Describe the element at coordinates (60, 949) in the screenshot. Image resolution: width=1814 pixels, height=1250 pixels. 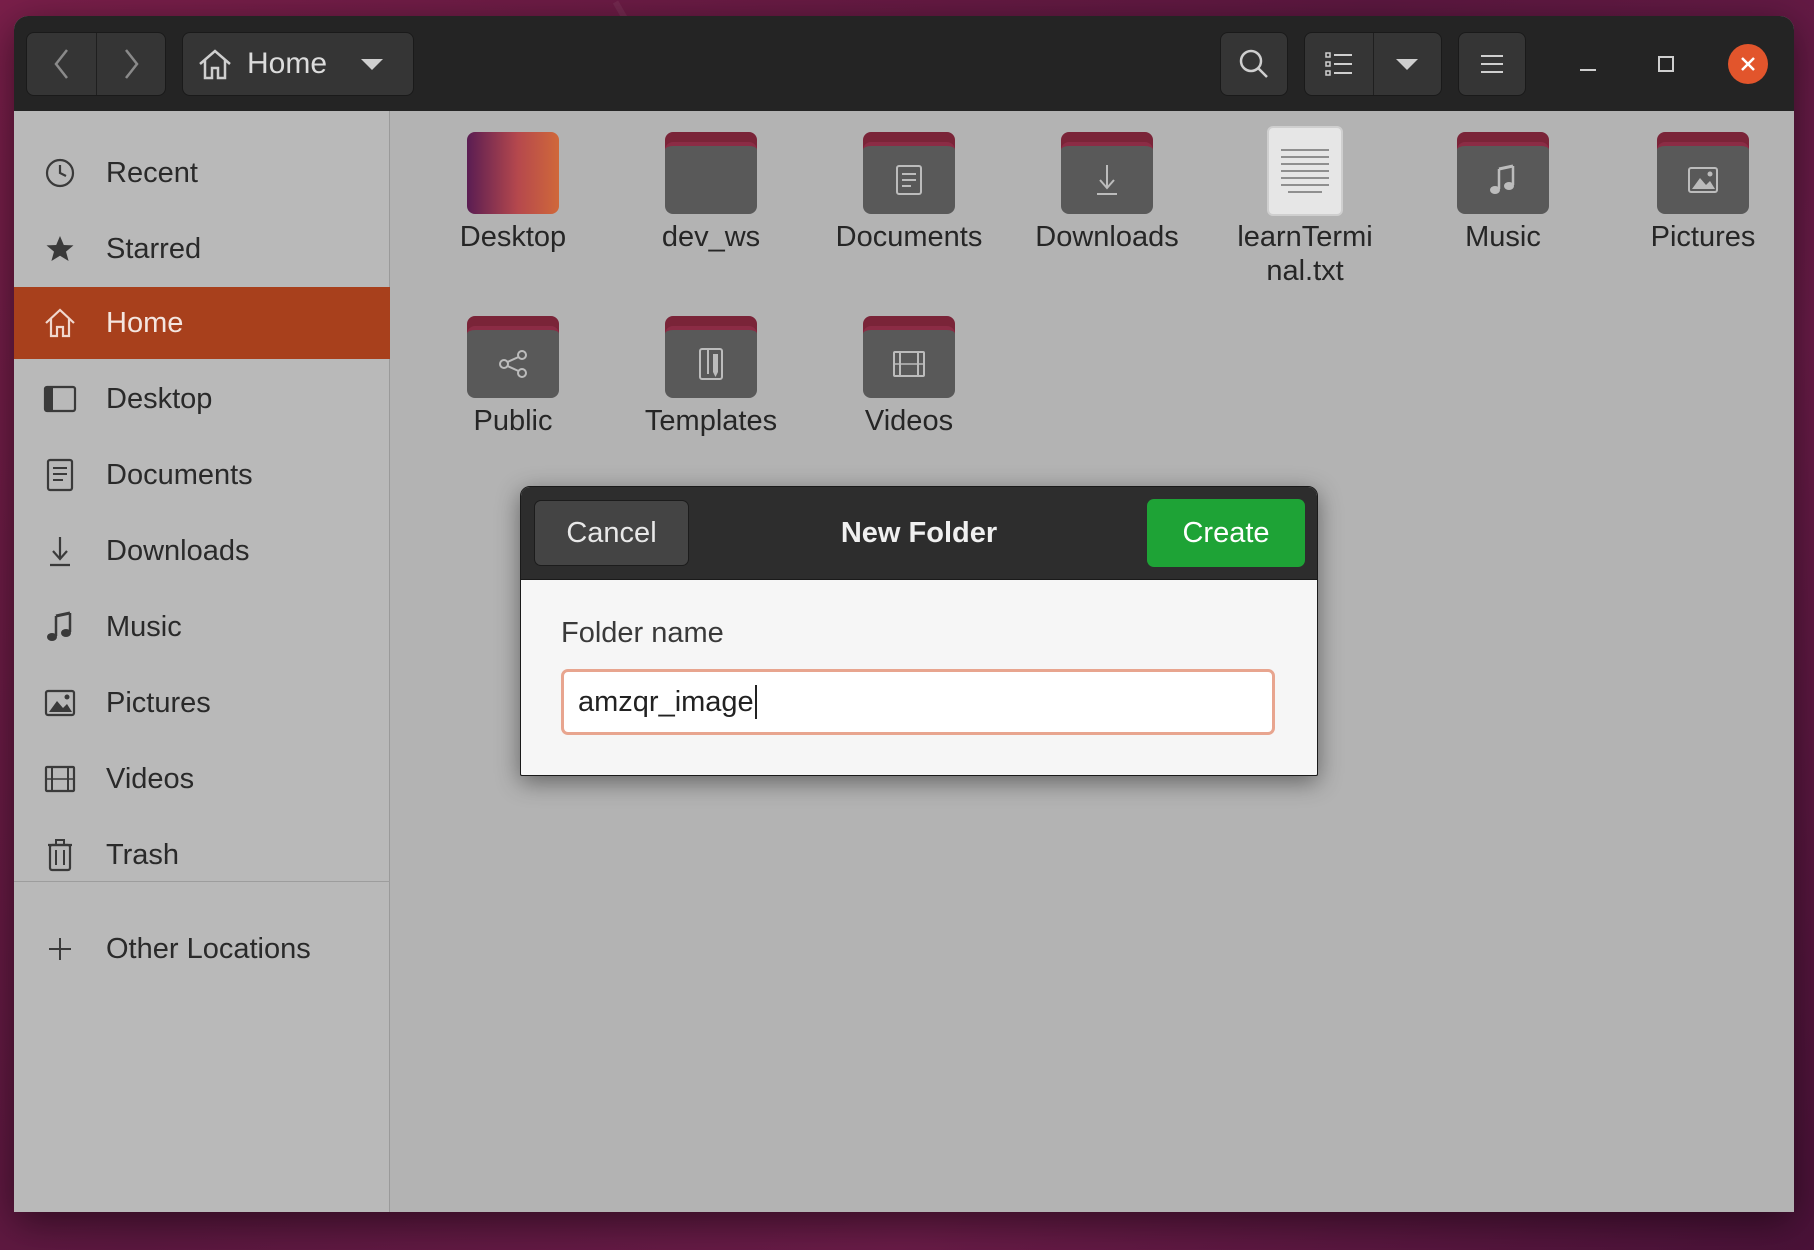
I see `plus-icon` at that location.